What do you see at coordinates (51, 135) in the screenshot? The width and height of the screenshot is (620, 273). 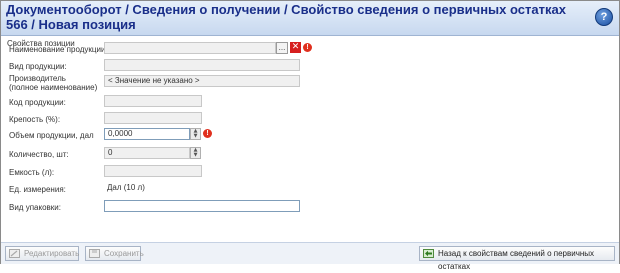 I see `volume-label: Объем продукции, дал` at bounding box center [51, 135].